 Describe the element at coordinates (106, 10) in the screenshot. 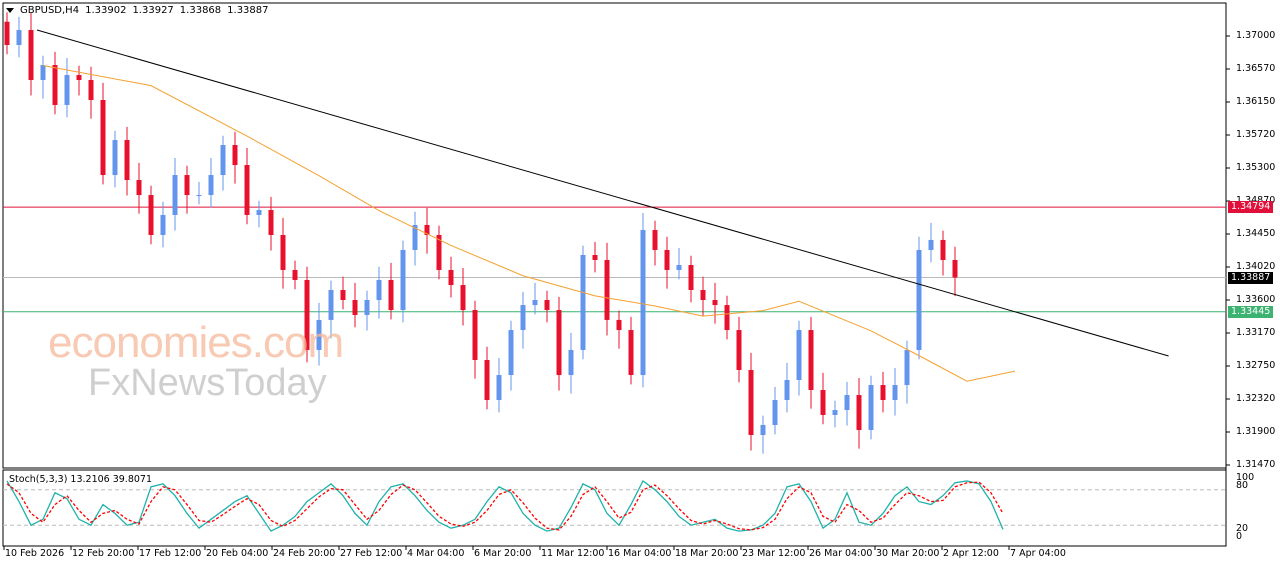

I see `open-price: 1.33902` at that location.